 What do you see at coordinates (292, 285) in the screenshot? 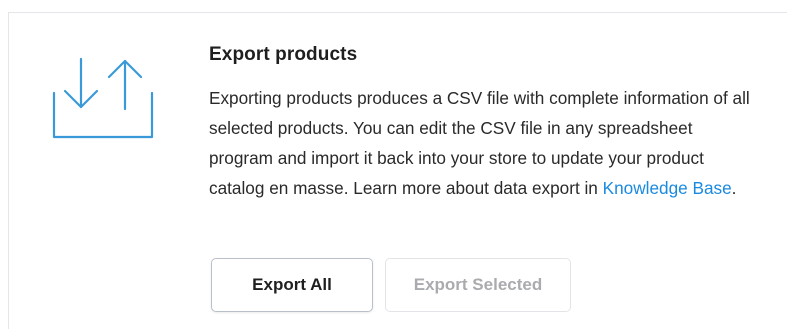
I see `export-all-button: Export All` at bounding box center [292, 285].